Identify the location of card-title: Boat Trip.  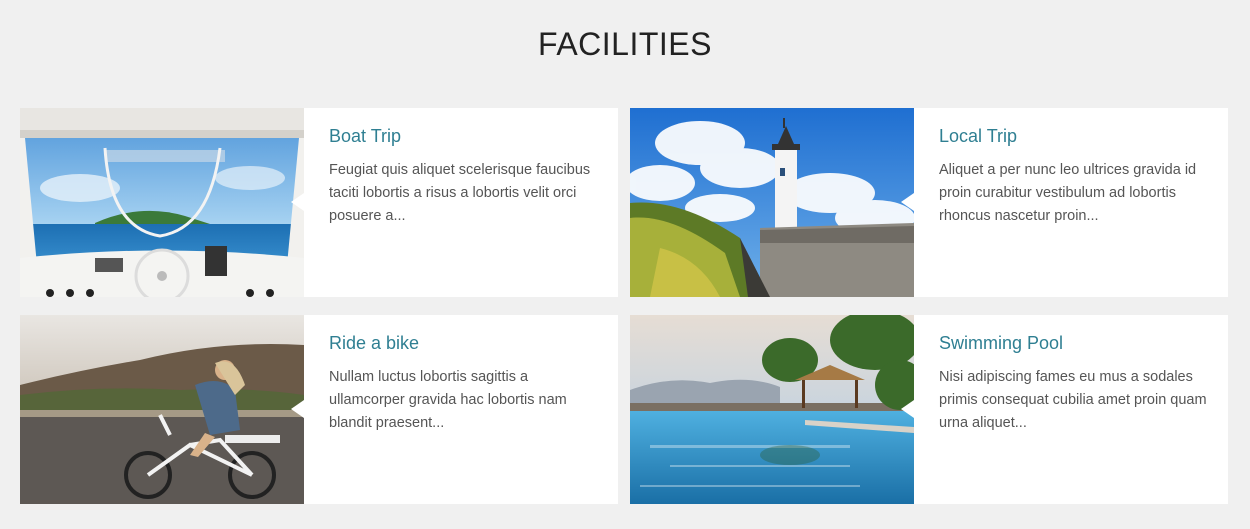
(466, 136).